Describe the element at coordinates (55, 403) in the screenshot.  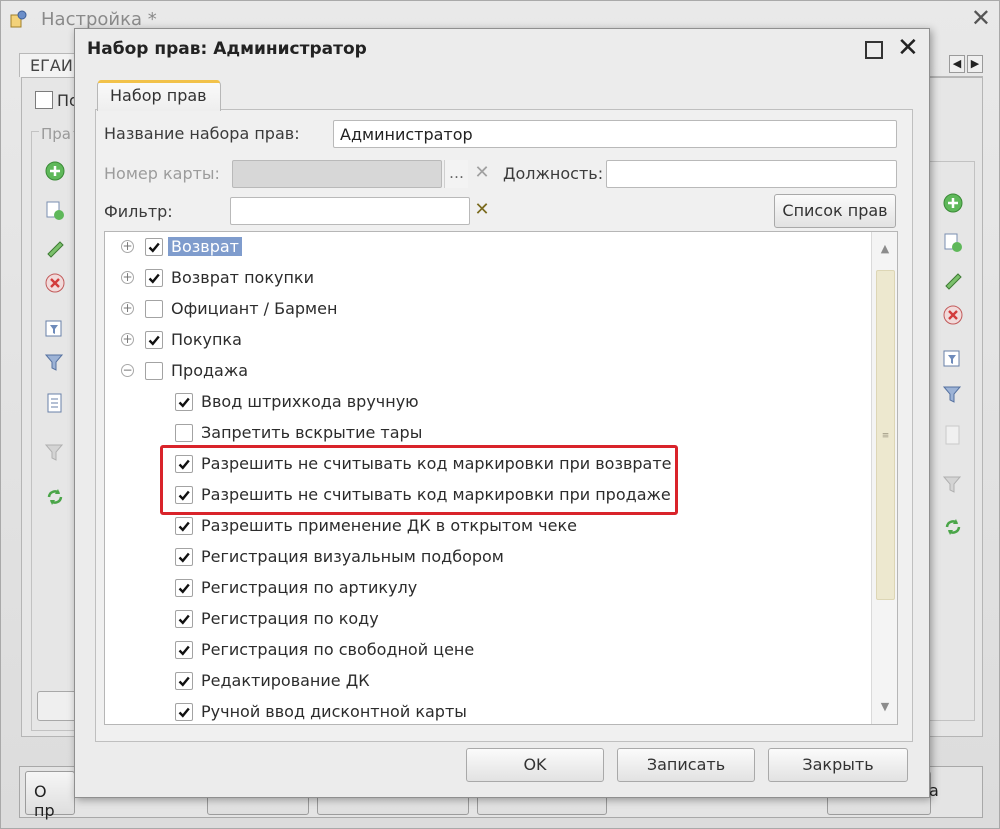
I see `filter-list-icon` at that location.